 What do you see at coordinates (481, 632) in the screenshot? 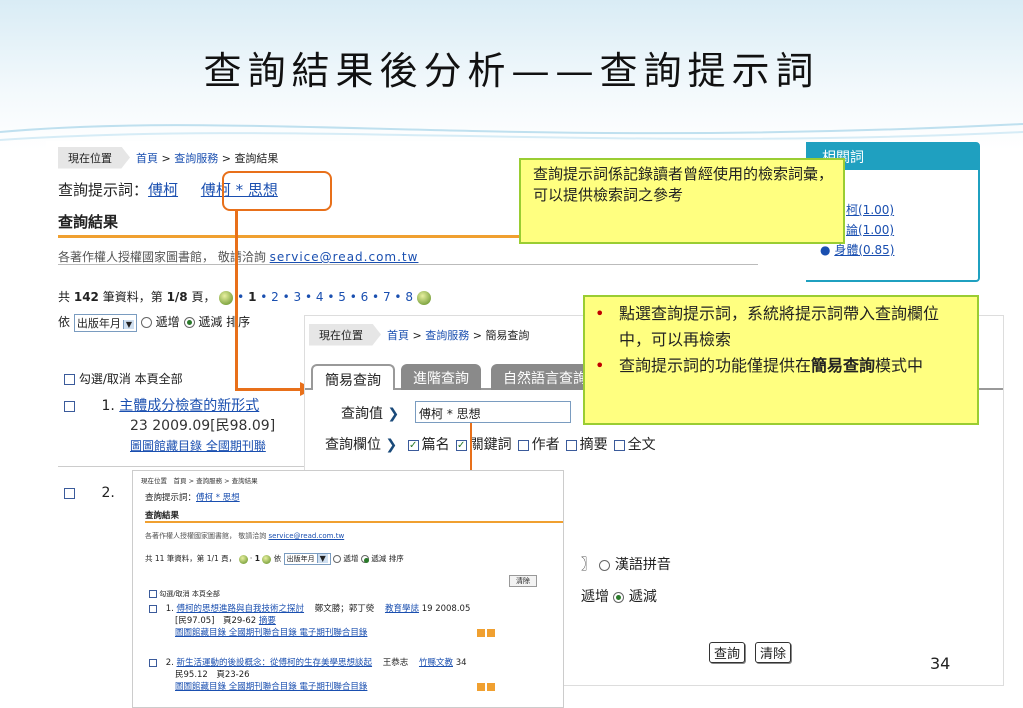
I see `small-result-1-icons` at bounding box center [481, 632].